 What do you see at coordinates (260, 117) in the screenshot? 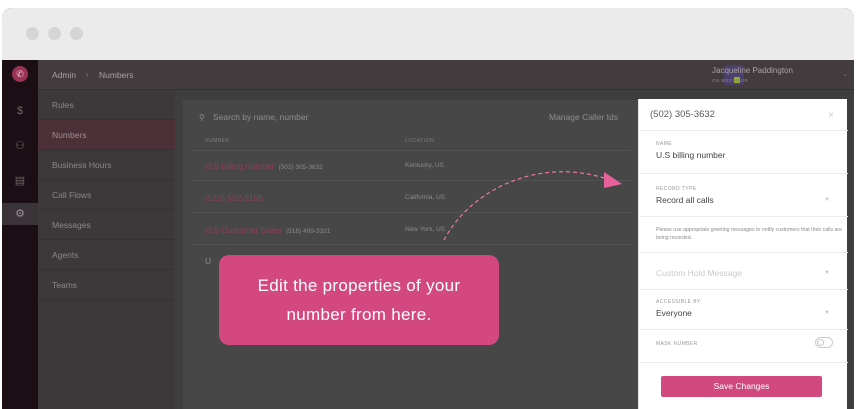
I see `search-input: Search by name, number` at bounding box center [260, 117].